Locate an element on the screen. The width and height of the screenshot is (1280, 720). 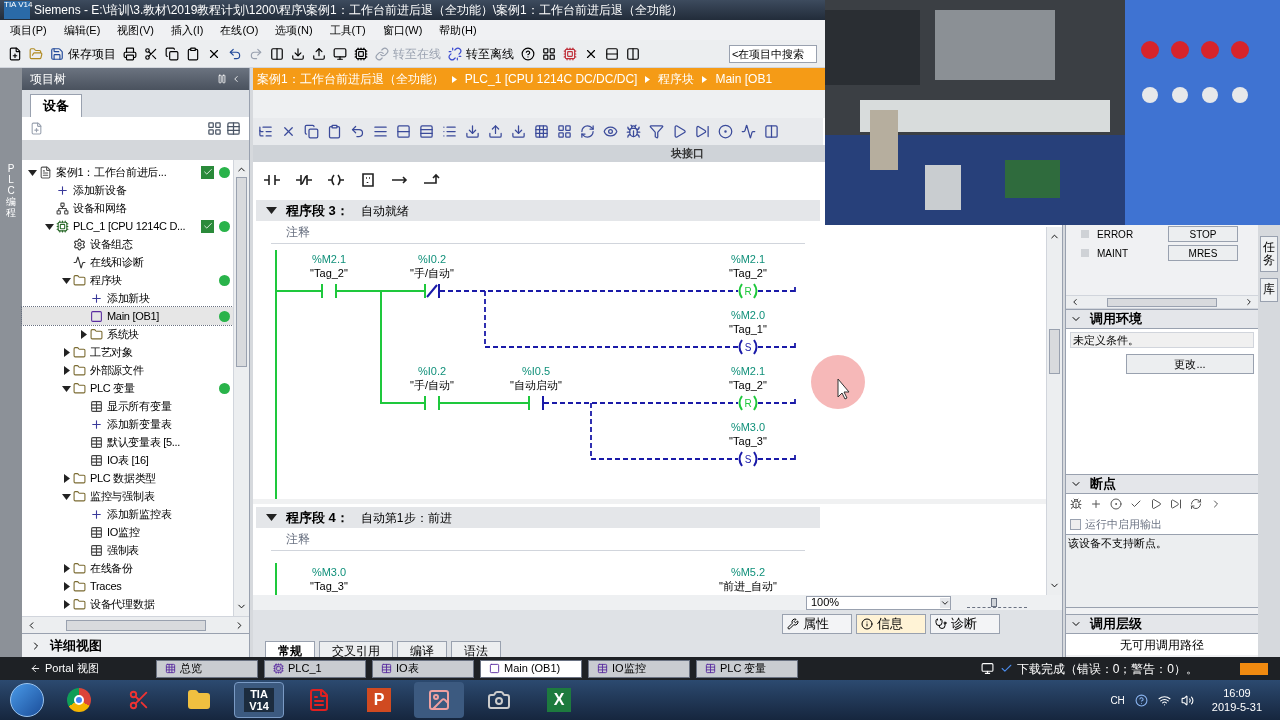
tree-item: 添加新监控表 is located at coordinates (127, 514).